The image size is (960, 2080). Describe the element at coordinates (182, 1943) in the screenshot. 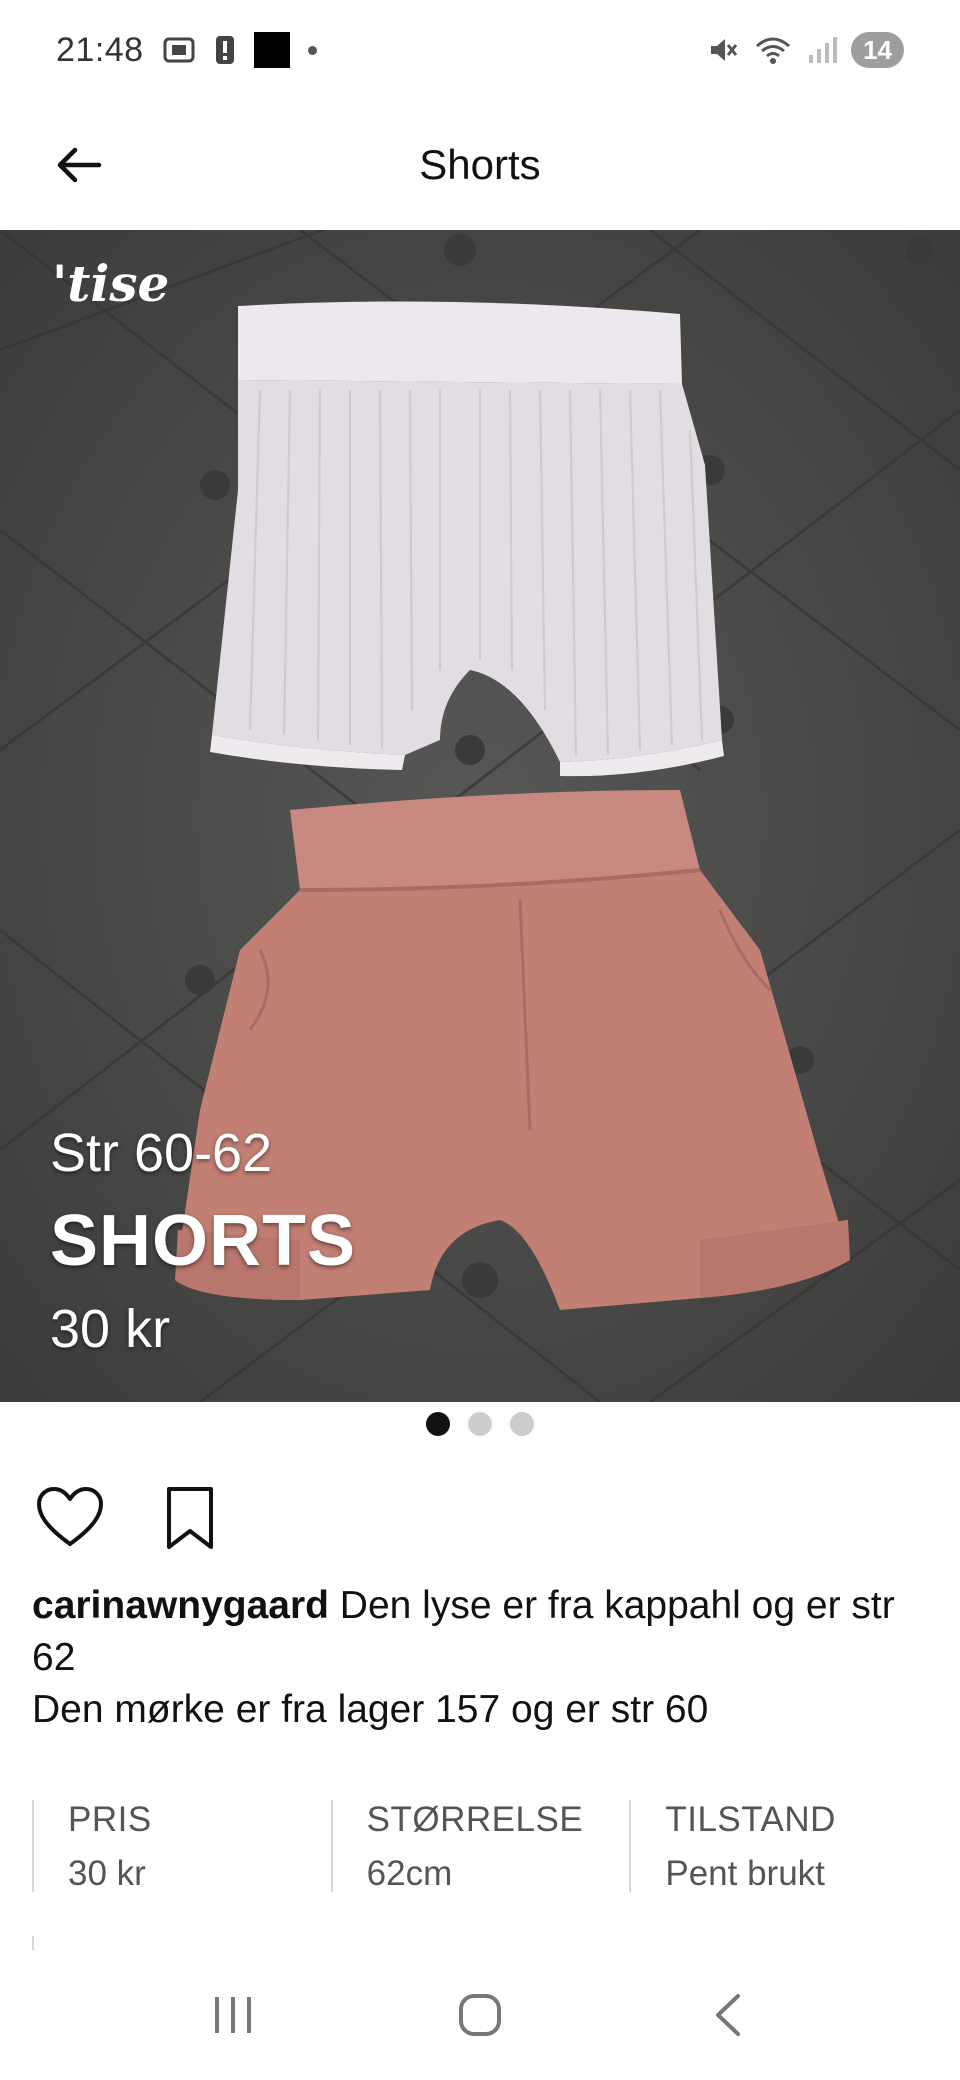

I see `detail-brand-label: MERKE` at that location.